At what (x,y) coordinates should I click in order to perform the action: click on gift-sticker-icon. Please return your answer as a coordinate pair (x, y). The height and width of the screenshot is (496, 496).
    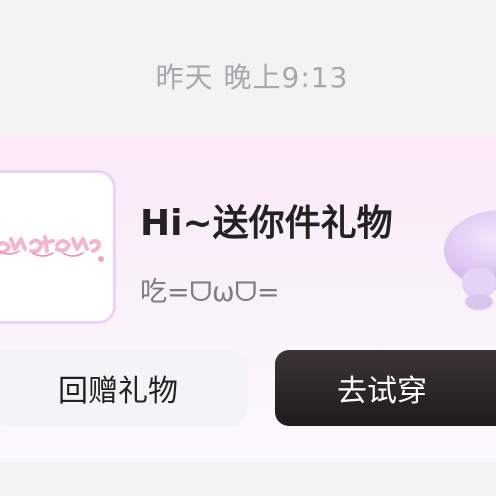
    Looking at the image, I should click on (56, 247).